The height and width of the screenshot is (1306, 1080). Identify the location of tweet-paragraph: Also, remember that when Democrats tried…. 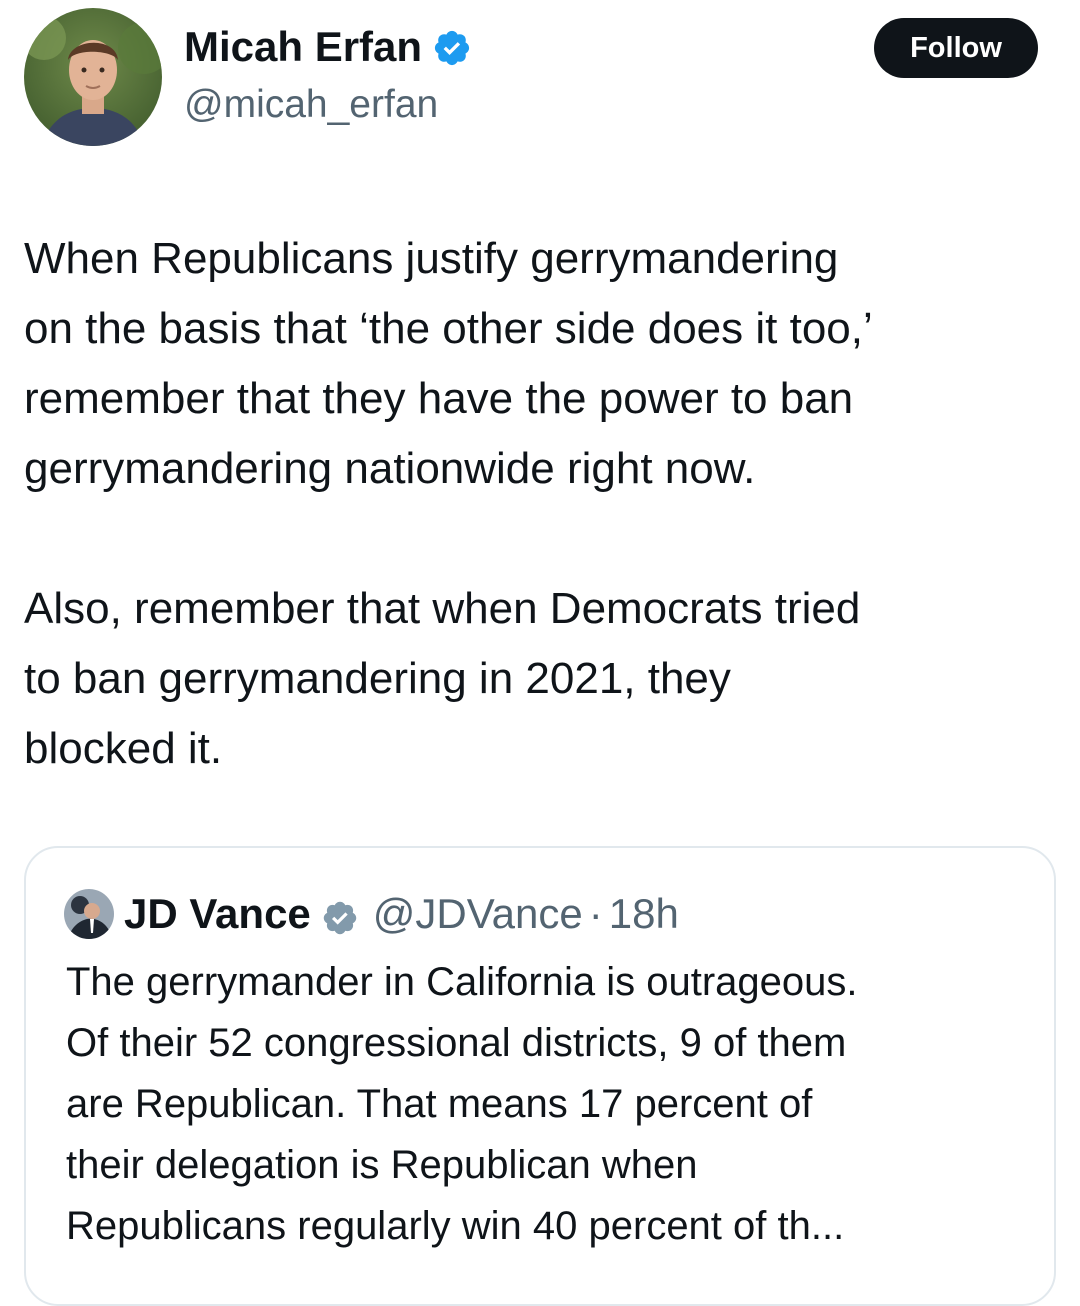
(442, 678).